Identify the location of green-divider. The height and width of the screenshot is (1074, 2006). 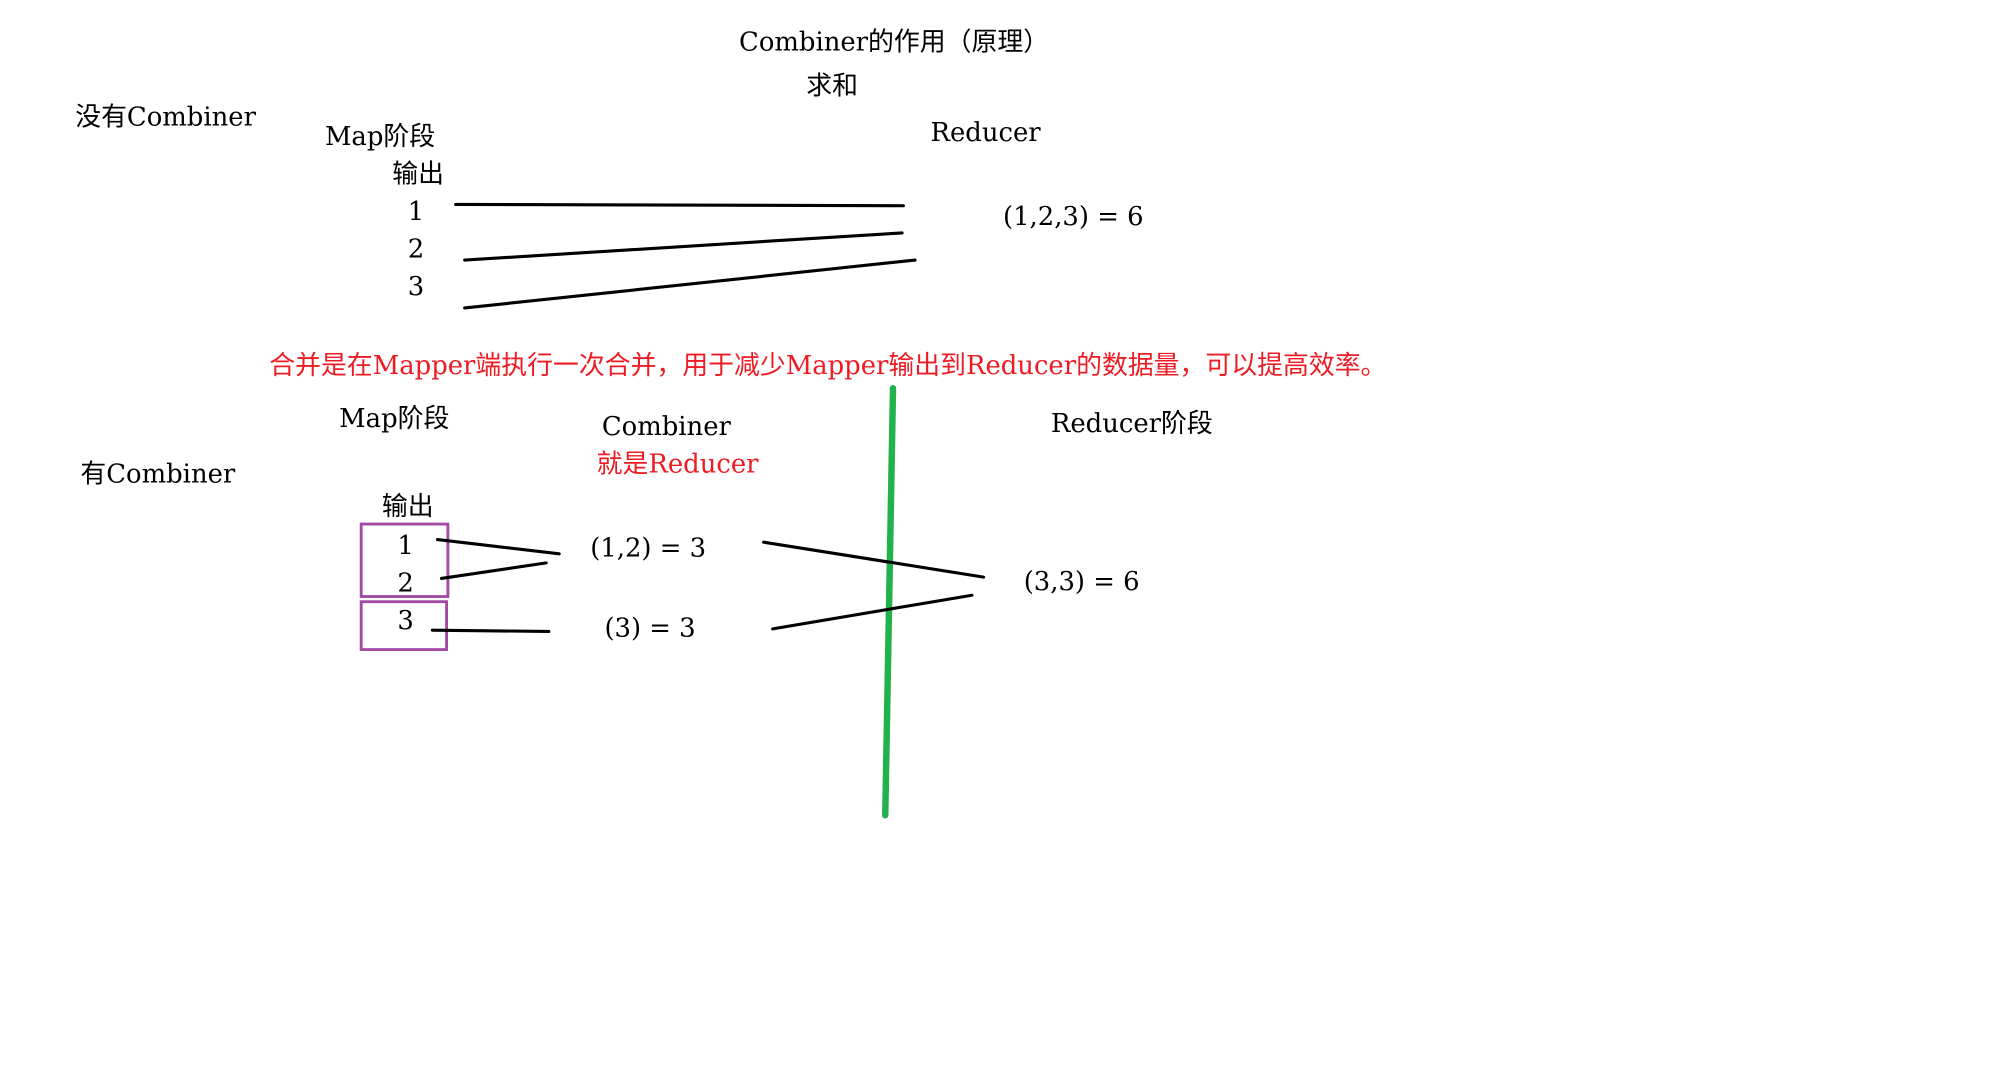
(889, 601).